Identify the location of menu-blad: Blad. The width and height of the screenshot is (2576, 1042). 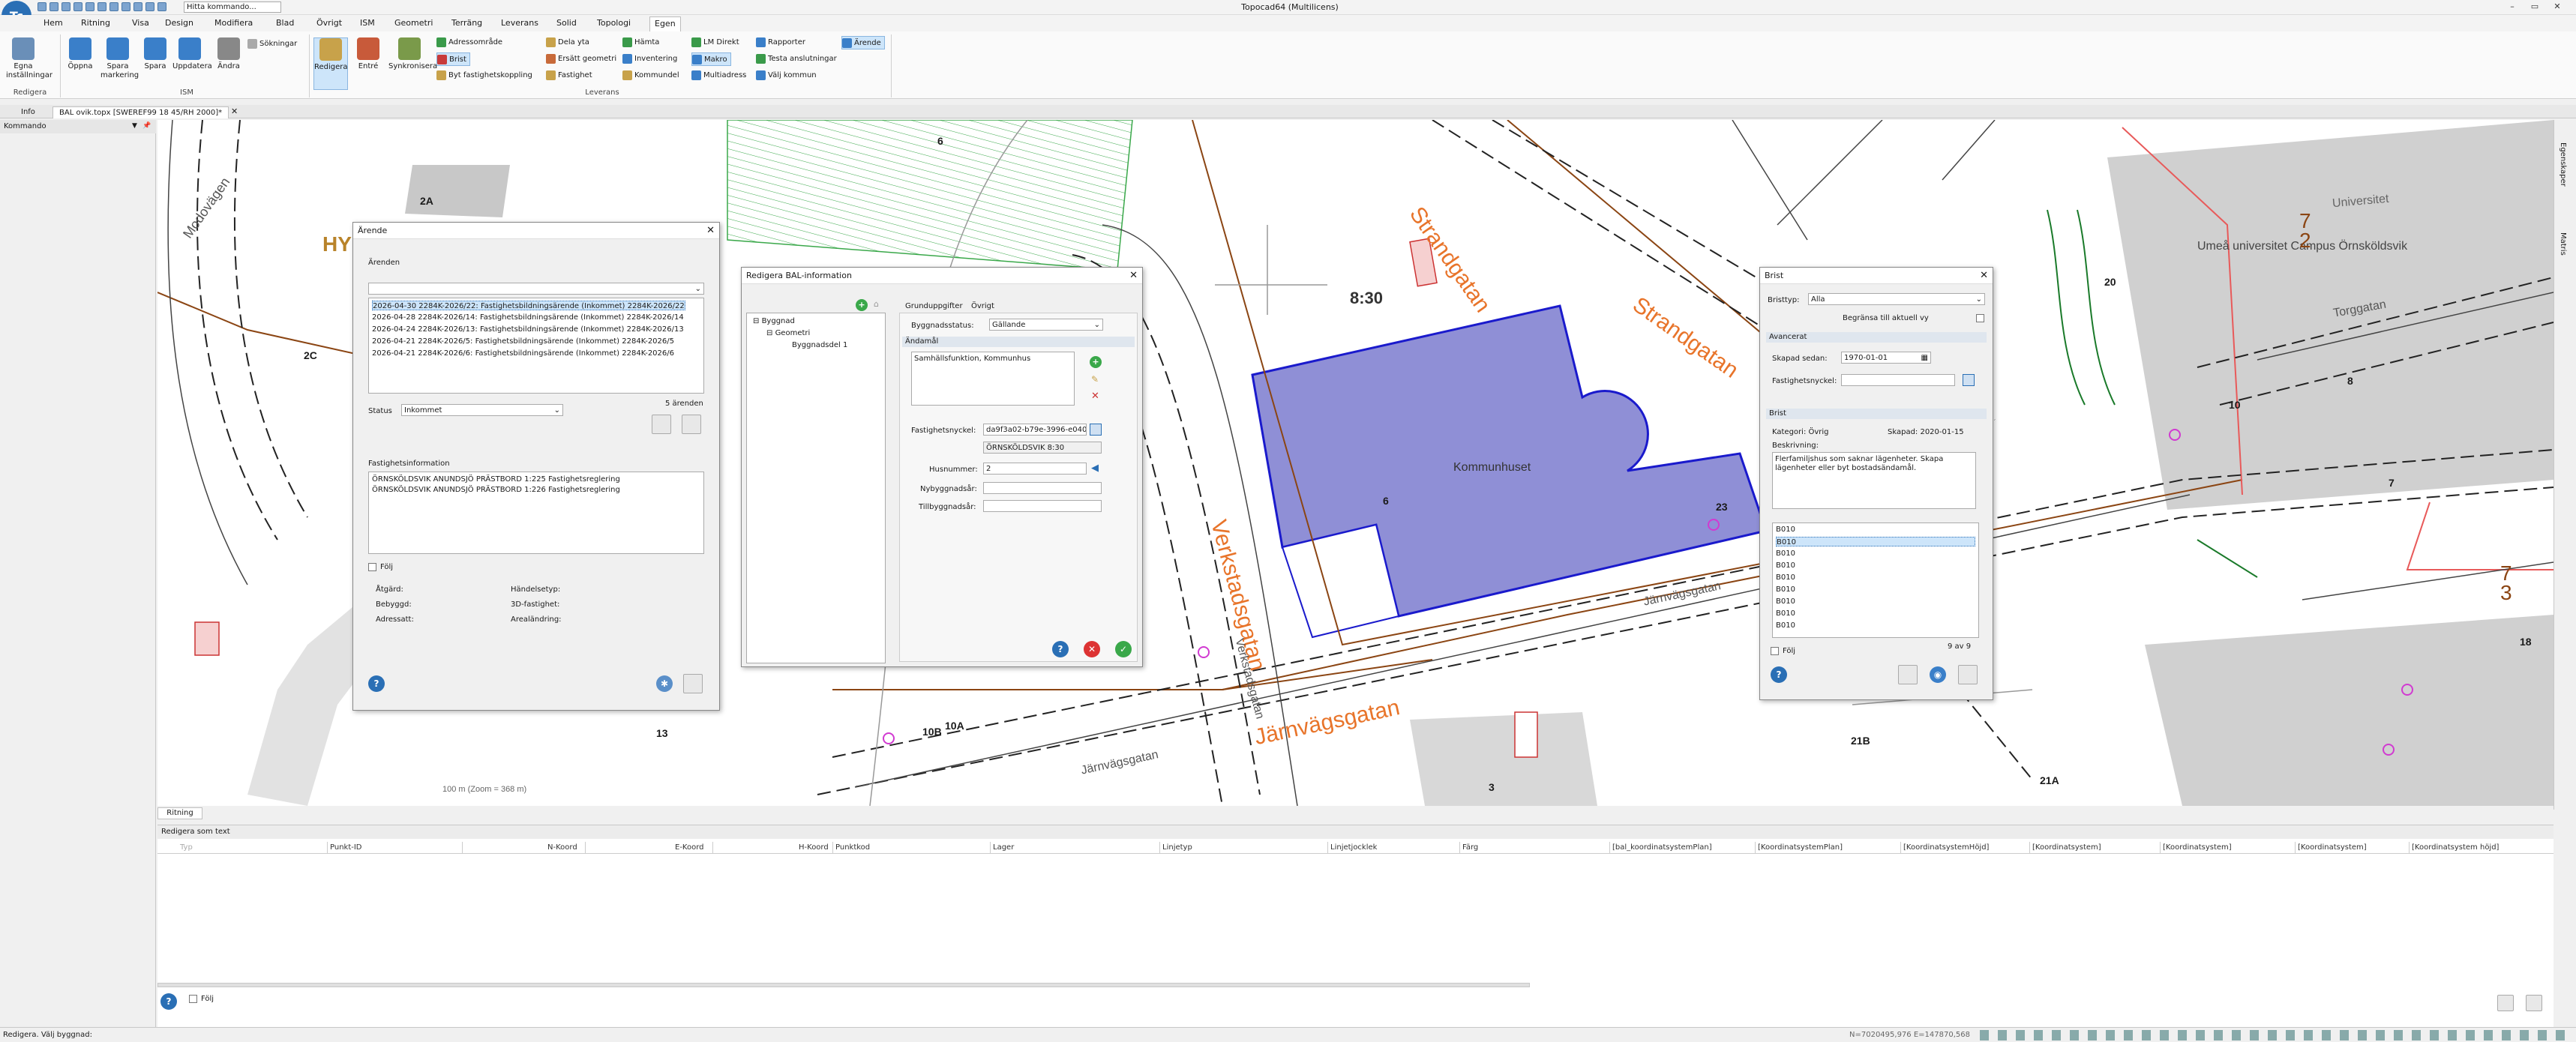
(285, 23).